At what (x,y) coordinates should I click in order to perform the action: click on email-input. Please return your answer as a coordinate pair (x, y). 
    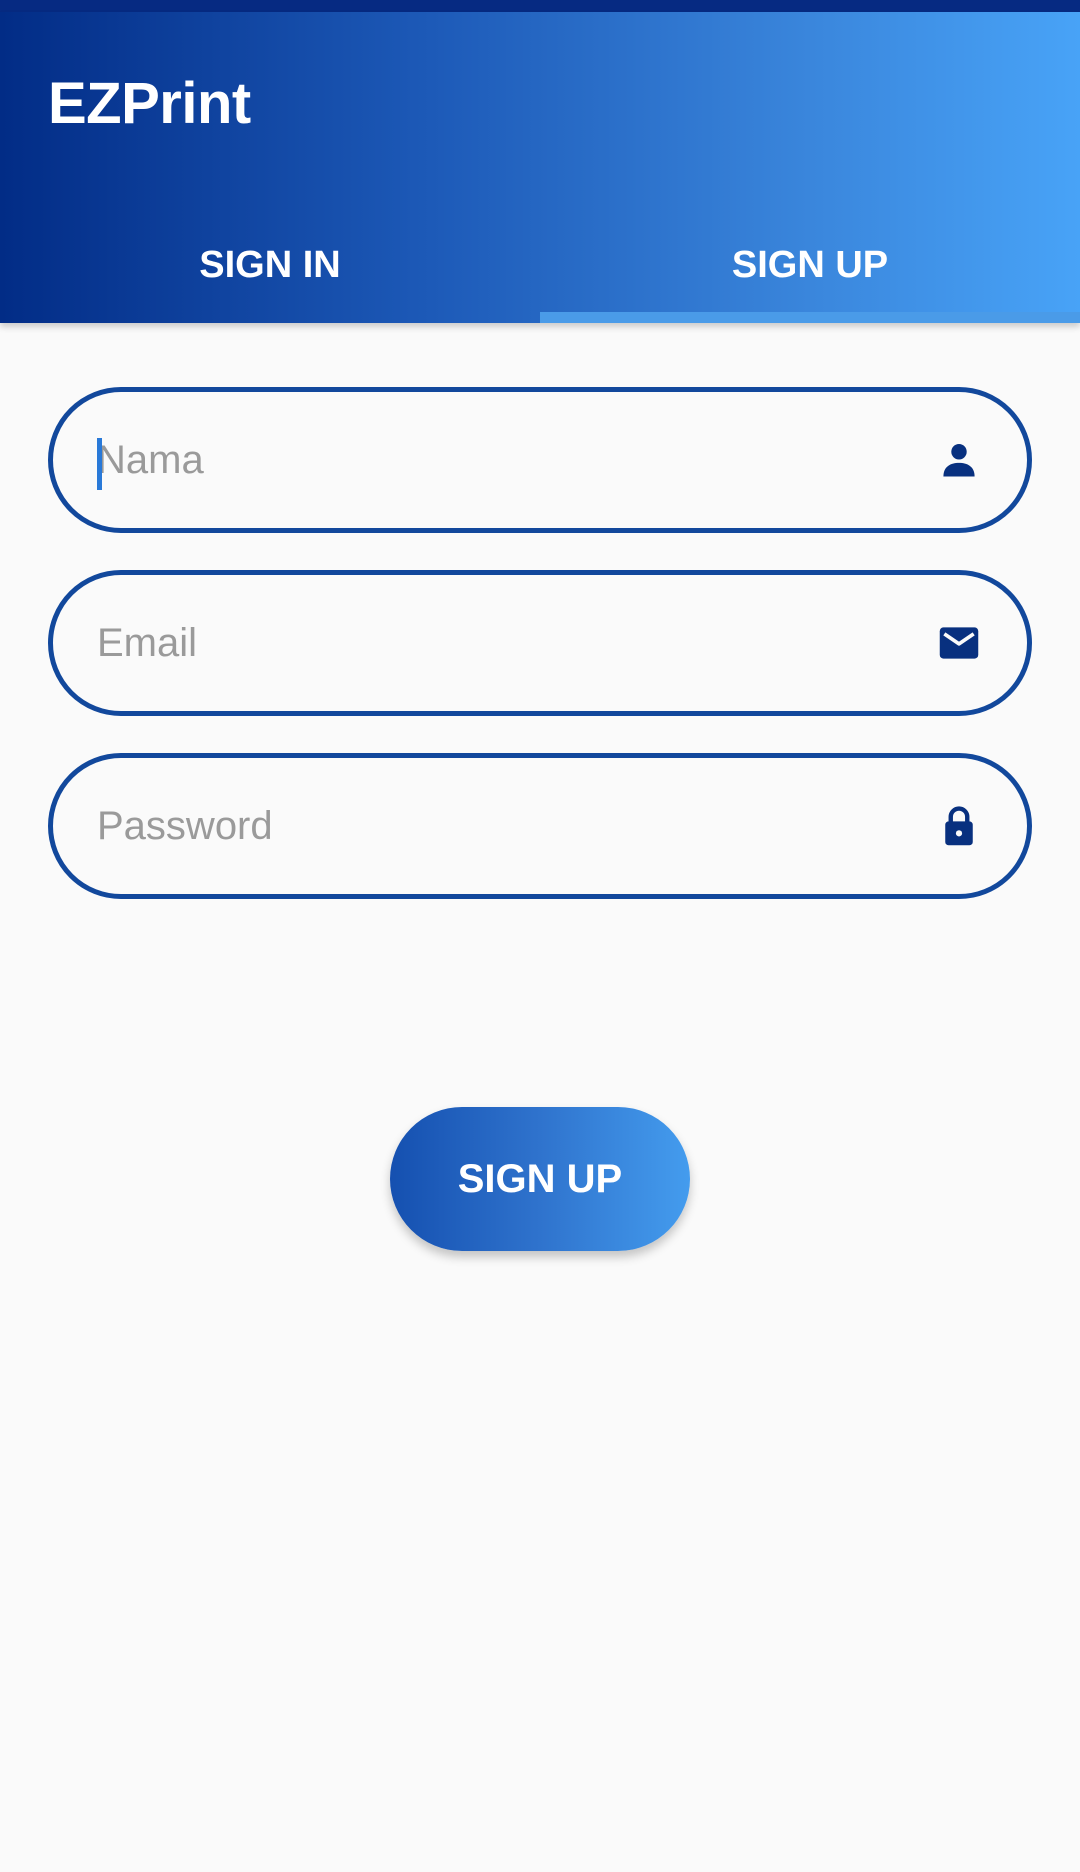
    Looking at the image, I should click on (497, 643).